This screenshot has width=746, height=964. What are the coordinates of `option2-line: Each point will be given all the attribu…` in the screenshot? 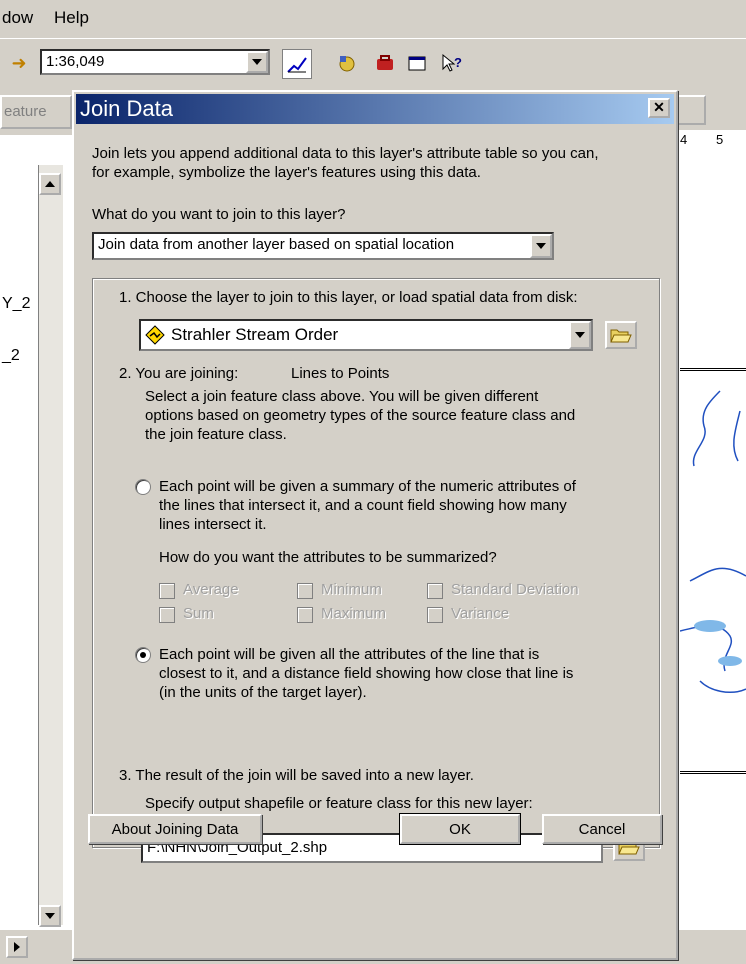 It's located at (349, 654).